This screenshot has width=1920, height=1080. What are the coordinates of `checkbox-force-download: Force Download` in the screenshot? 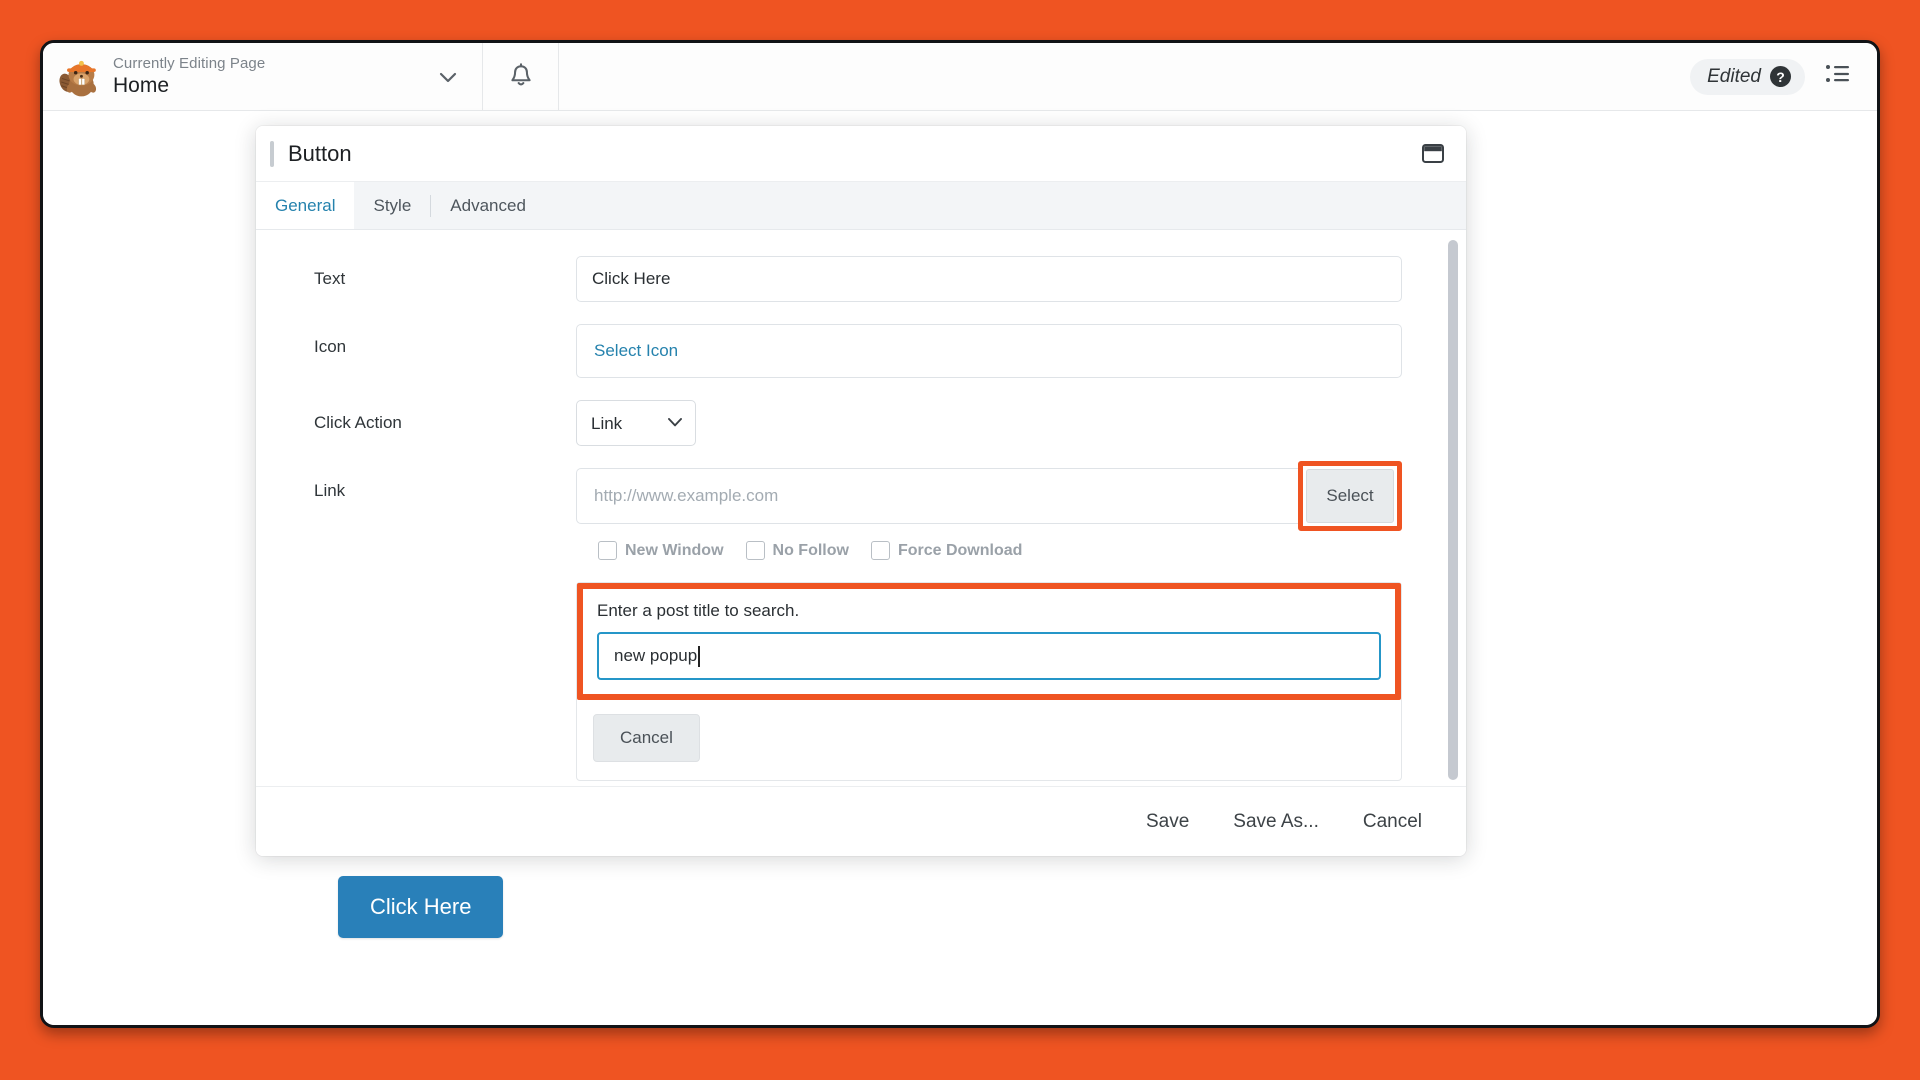 It's located at (946, 550).